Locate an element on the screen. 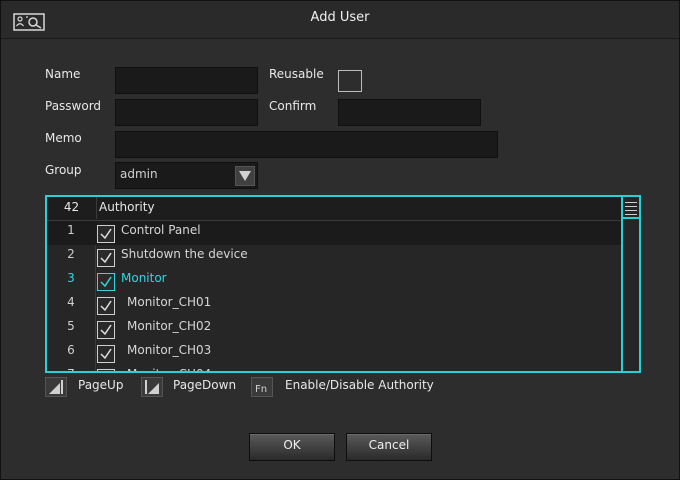  function-key-icon: Fn is located at coordinates (261, 389).